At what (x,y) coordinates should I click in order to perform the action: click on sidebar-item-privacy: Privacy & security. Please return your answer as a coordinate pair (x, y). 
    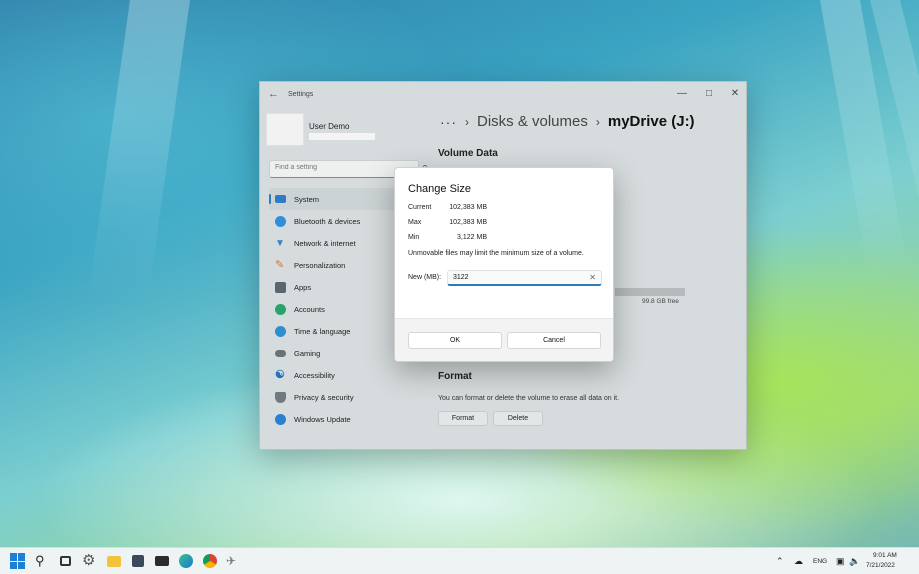
    Looking at the image, I should click on (344, 397).